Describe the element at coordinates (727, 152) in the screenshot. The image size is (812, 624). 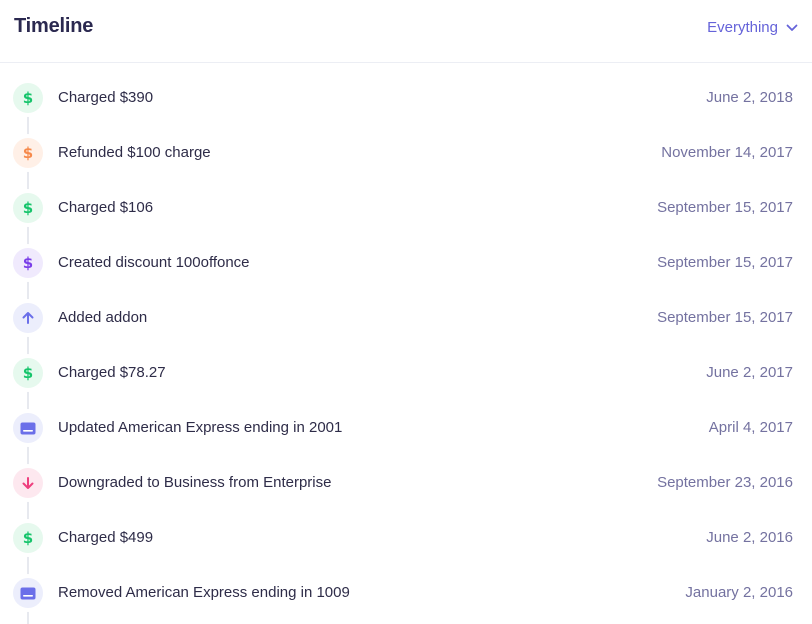
I see `event-date: November 14, 2017` at that location.